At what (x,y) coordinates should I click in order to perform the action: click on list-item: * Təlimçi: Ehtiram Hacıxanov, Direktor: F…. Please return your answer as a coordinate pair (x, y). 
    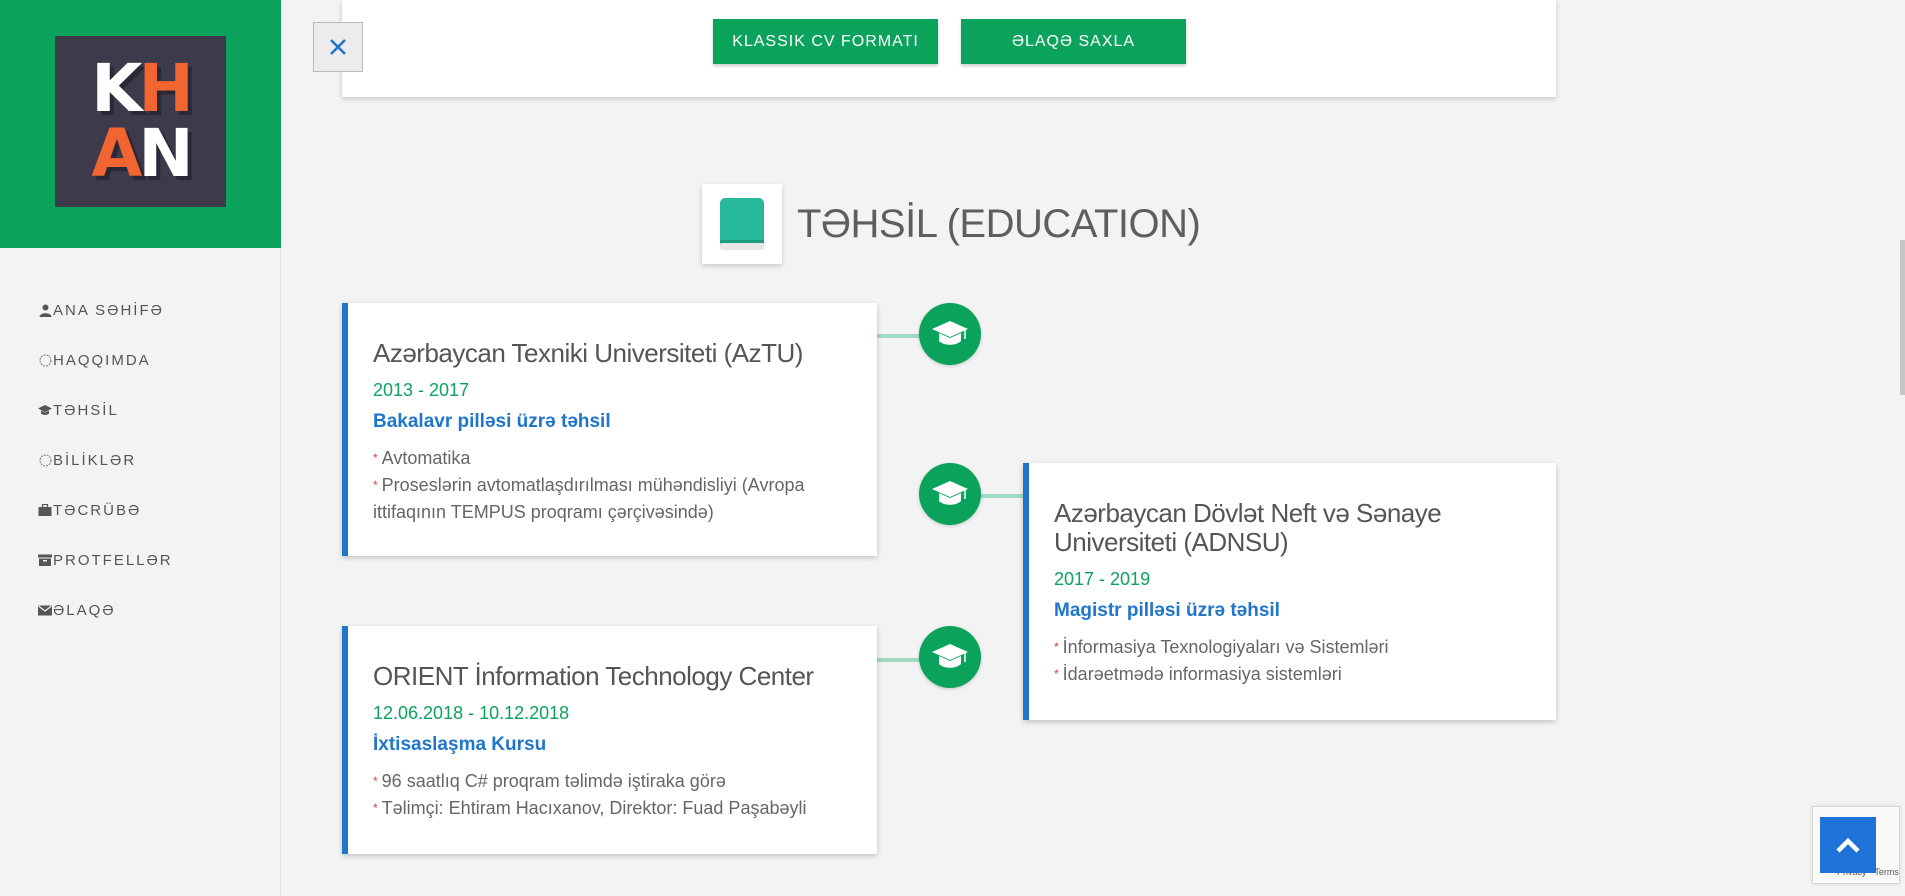
    Looking at the image, I should click on (590, 808).